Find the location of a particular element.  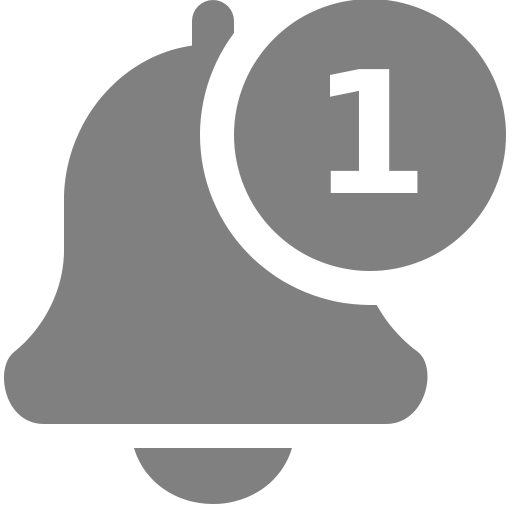

badge-count: 1 is located at coordinates (370, 135).